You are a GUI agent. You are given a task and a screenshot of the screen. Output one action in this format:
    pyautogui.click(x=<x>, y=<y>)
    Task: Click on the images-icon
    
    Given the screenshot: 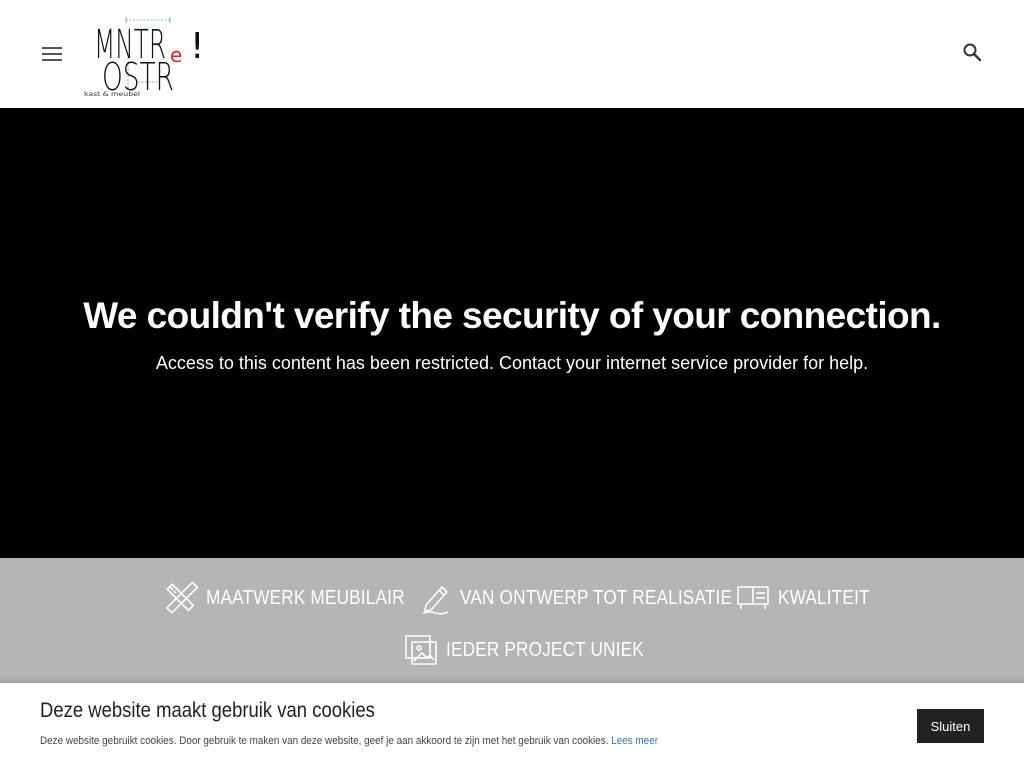 What is the action you would take?
    pyautogui.click(x=421, y=650)
    